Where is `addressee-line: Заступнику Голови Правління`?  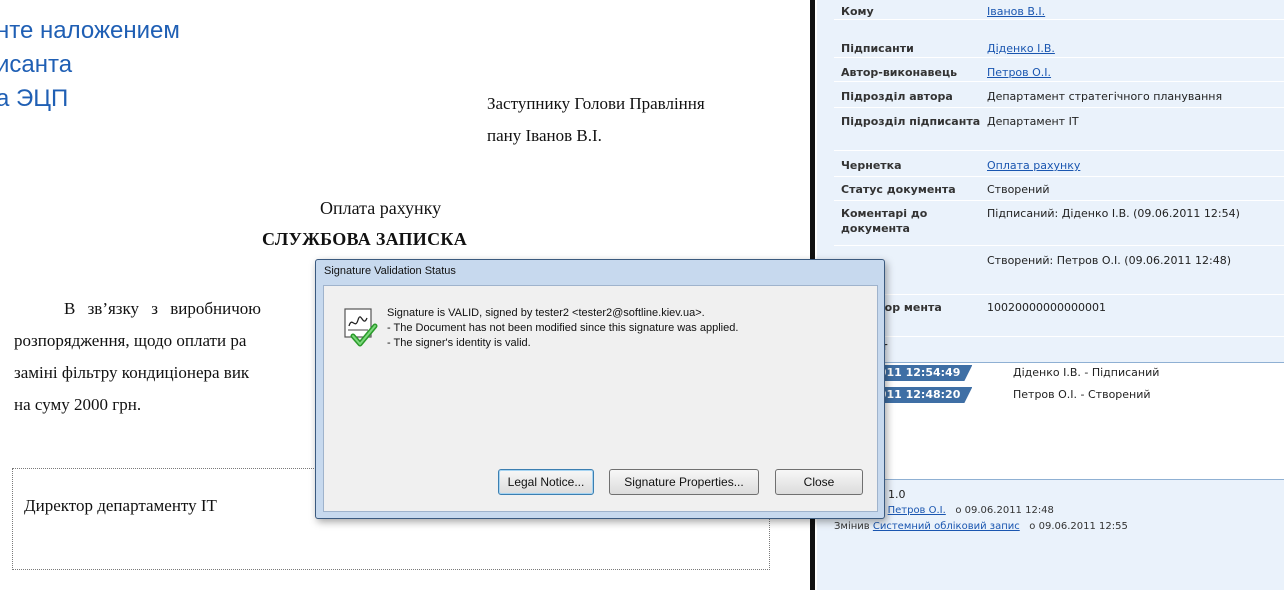
addressee-line: Заступнику Голови Правління is located at coordinates (596, 103).